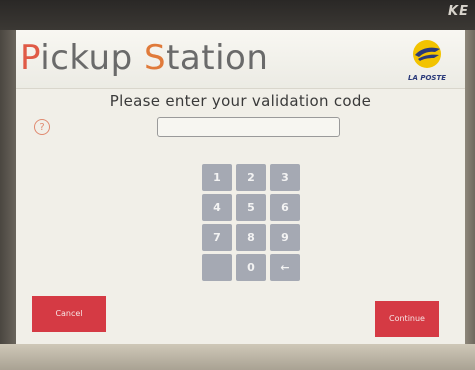  What do you see at coordinates (251, 223) in the screenshot?
I see `numeric-keypad: 1 2 3 4 5 6 7 8 9 0 ←` at bounding box center [251, 223].